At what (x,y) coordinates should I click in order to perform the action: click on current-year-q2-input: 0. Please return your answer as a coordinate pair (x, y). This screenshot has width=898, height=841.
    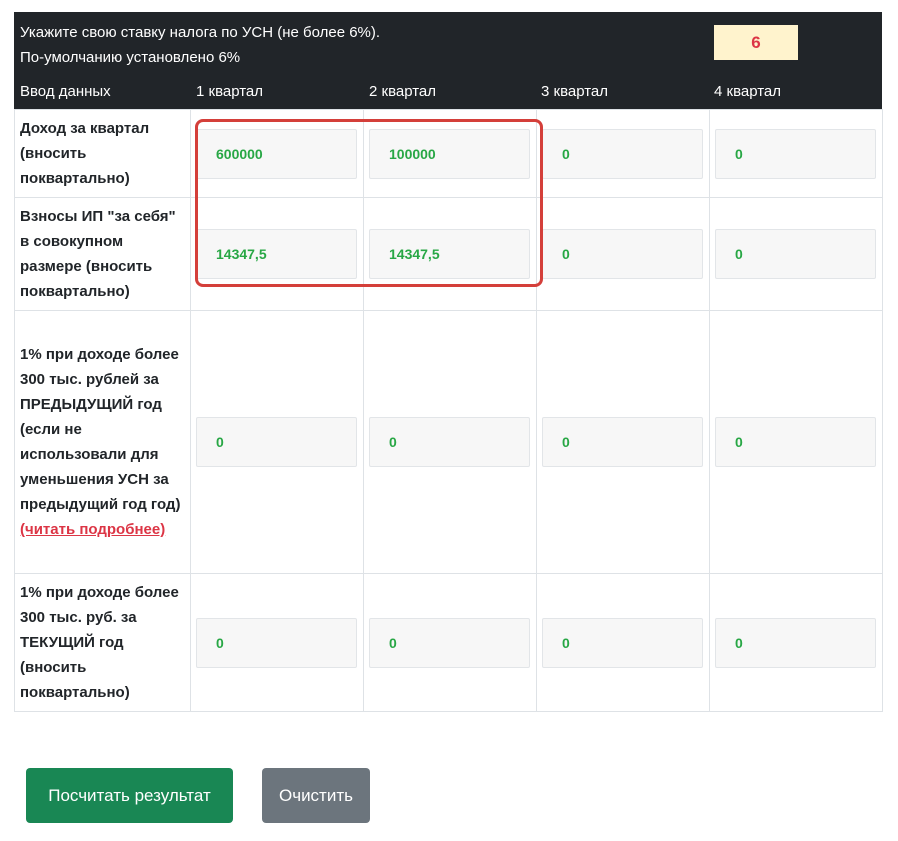
    Looking at the image, I should click on (449, 642).